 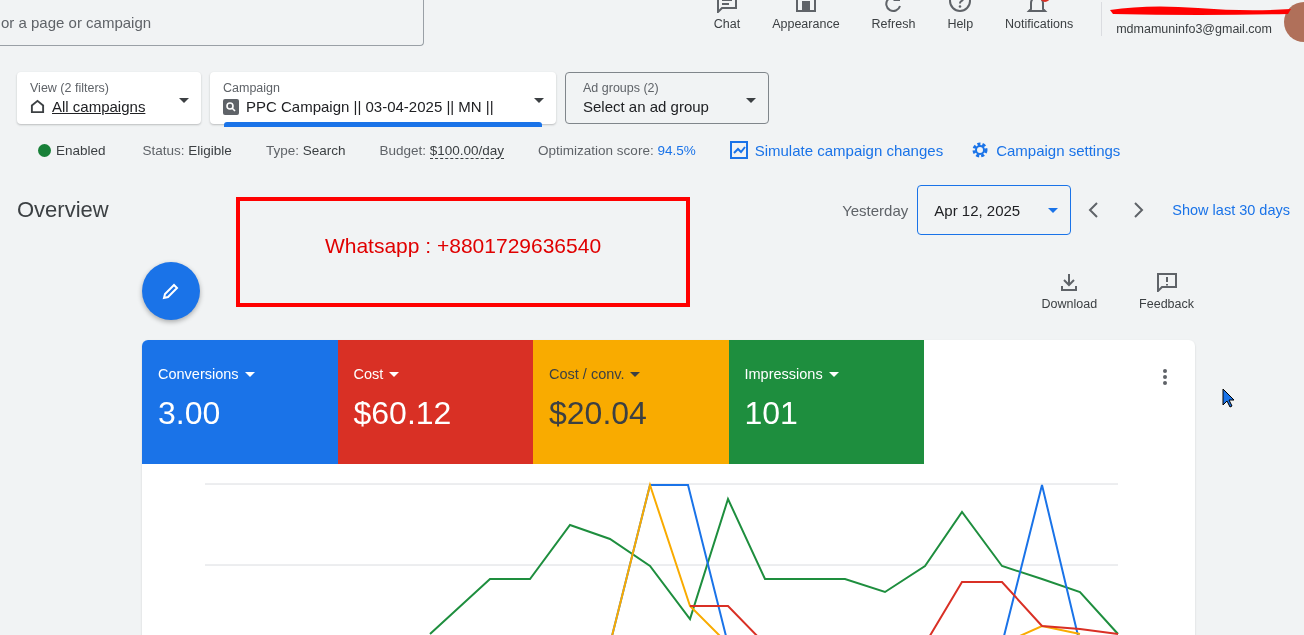 I want to click on toolbar-button: Notifications, so click(x=1039, y=16).